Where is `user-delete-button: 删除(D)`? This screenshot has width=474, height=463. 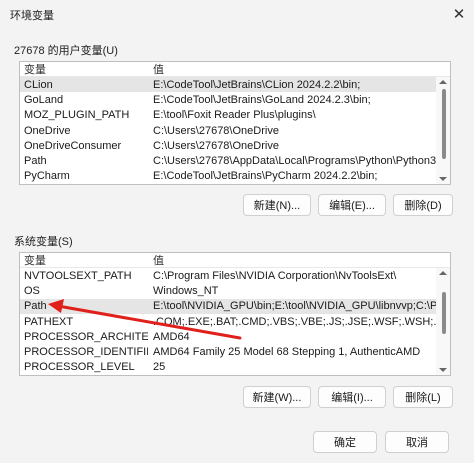
user-delete-button: 删除(D) is located at coordinates (423, 205).